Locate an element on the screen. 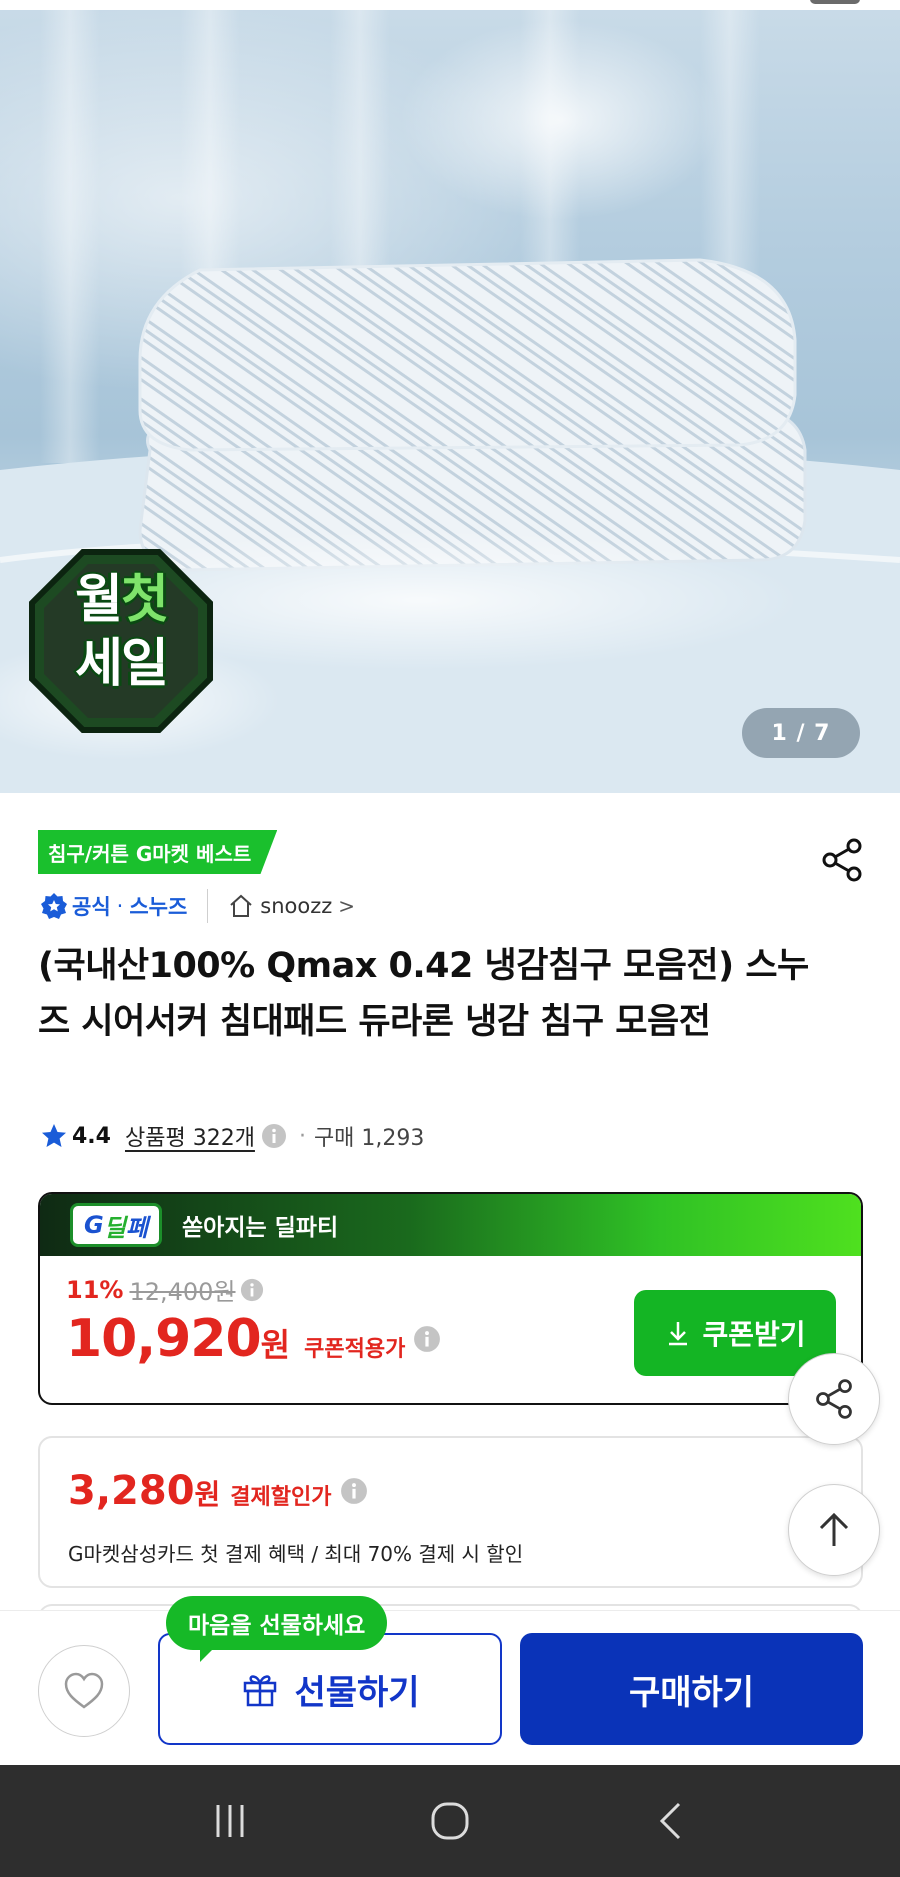 Image resolution: width=900 pixels, height=1877 pixels. home-nav-button is located at coordinates (450, 1821).